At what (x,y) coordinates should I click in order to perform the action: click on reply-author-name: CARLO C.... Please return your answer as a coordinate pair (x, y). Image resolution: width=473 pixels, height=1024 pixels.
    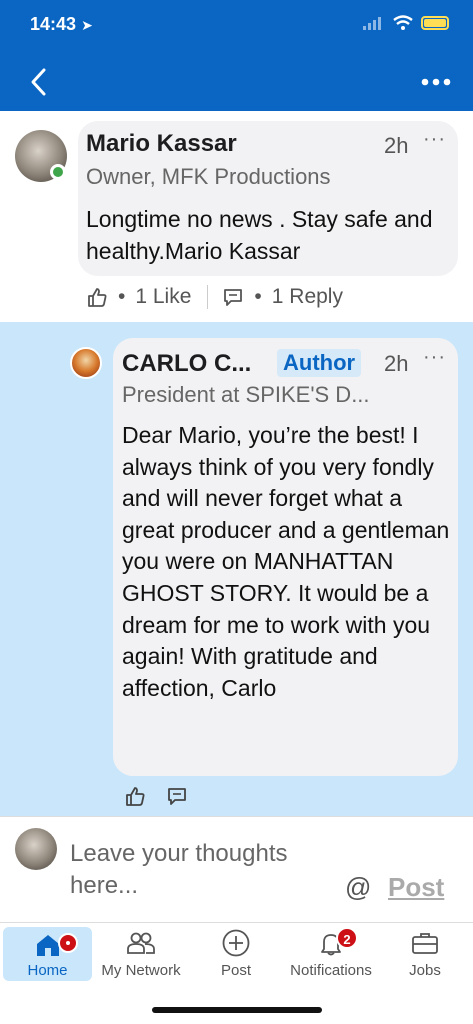
    Looking at the image, I should click on (186, 364).